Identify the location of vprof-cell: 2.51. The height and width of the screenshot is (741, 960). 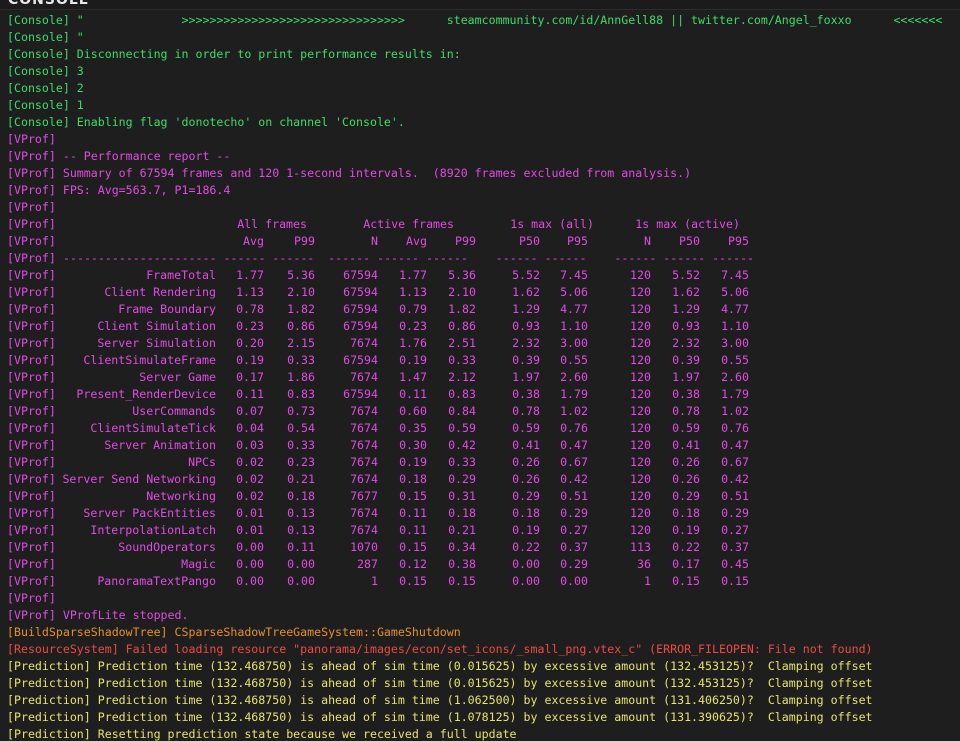
(462, 343).